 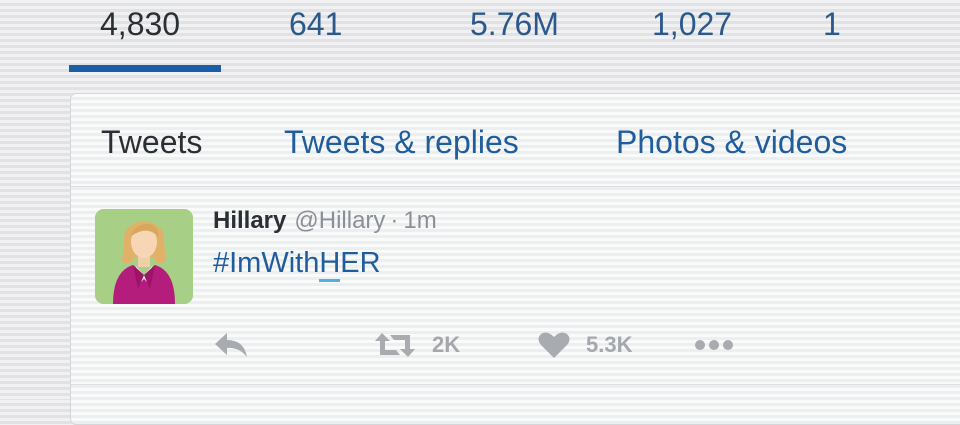 I want to click on retweet-count: 2K, so click(x=446, y=344).